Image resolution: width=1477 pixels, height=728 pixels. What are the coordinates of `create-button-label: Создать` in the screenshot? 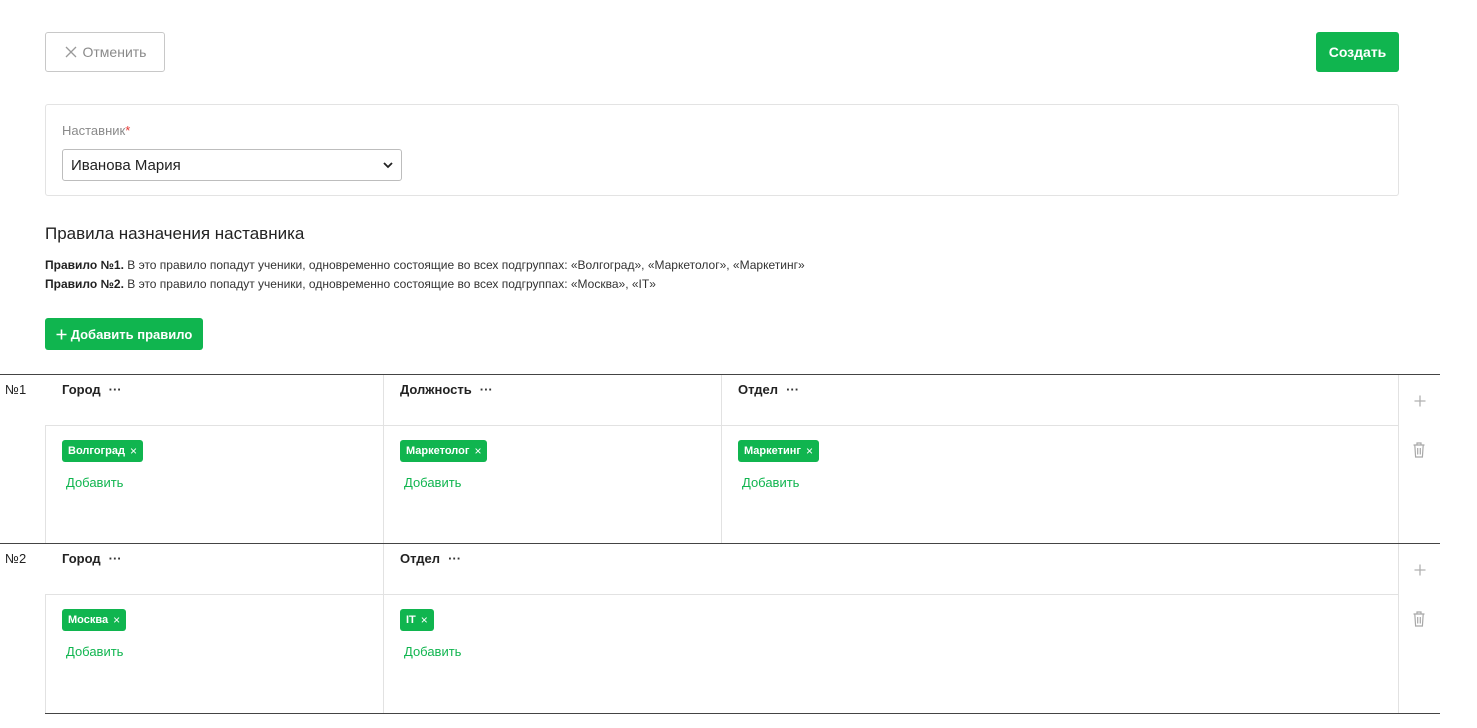 It's located at (1357, 52).